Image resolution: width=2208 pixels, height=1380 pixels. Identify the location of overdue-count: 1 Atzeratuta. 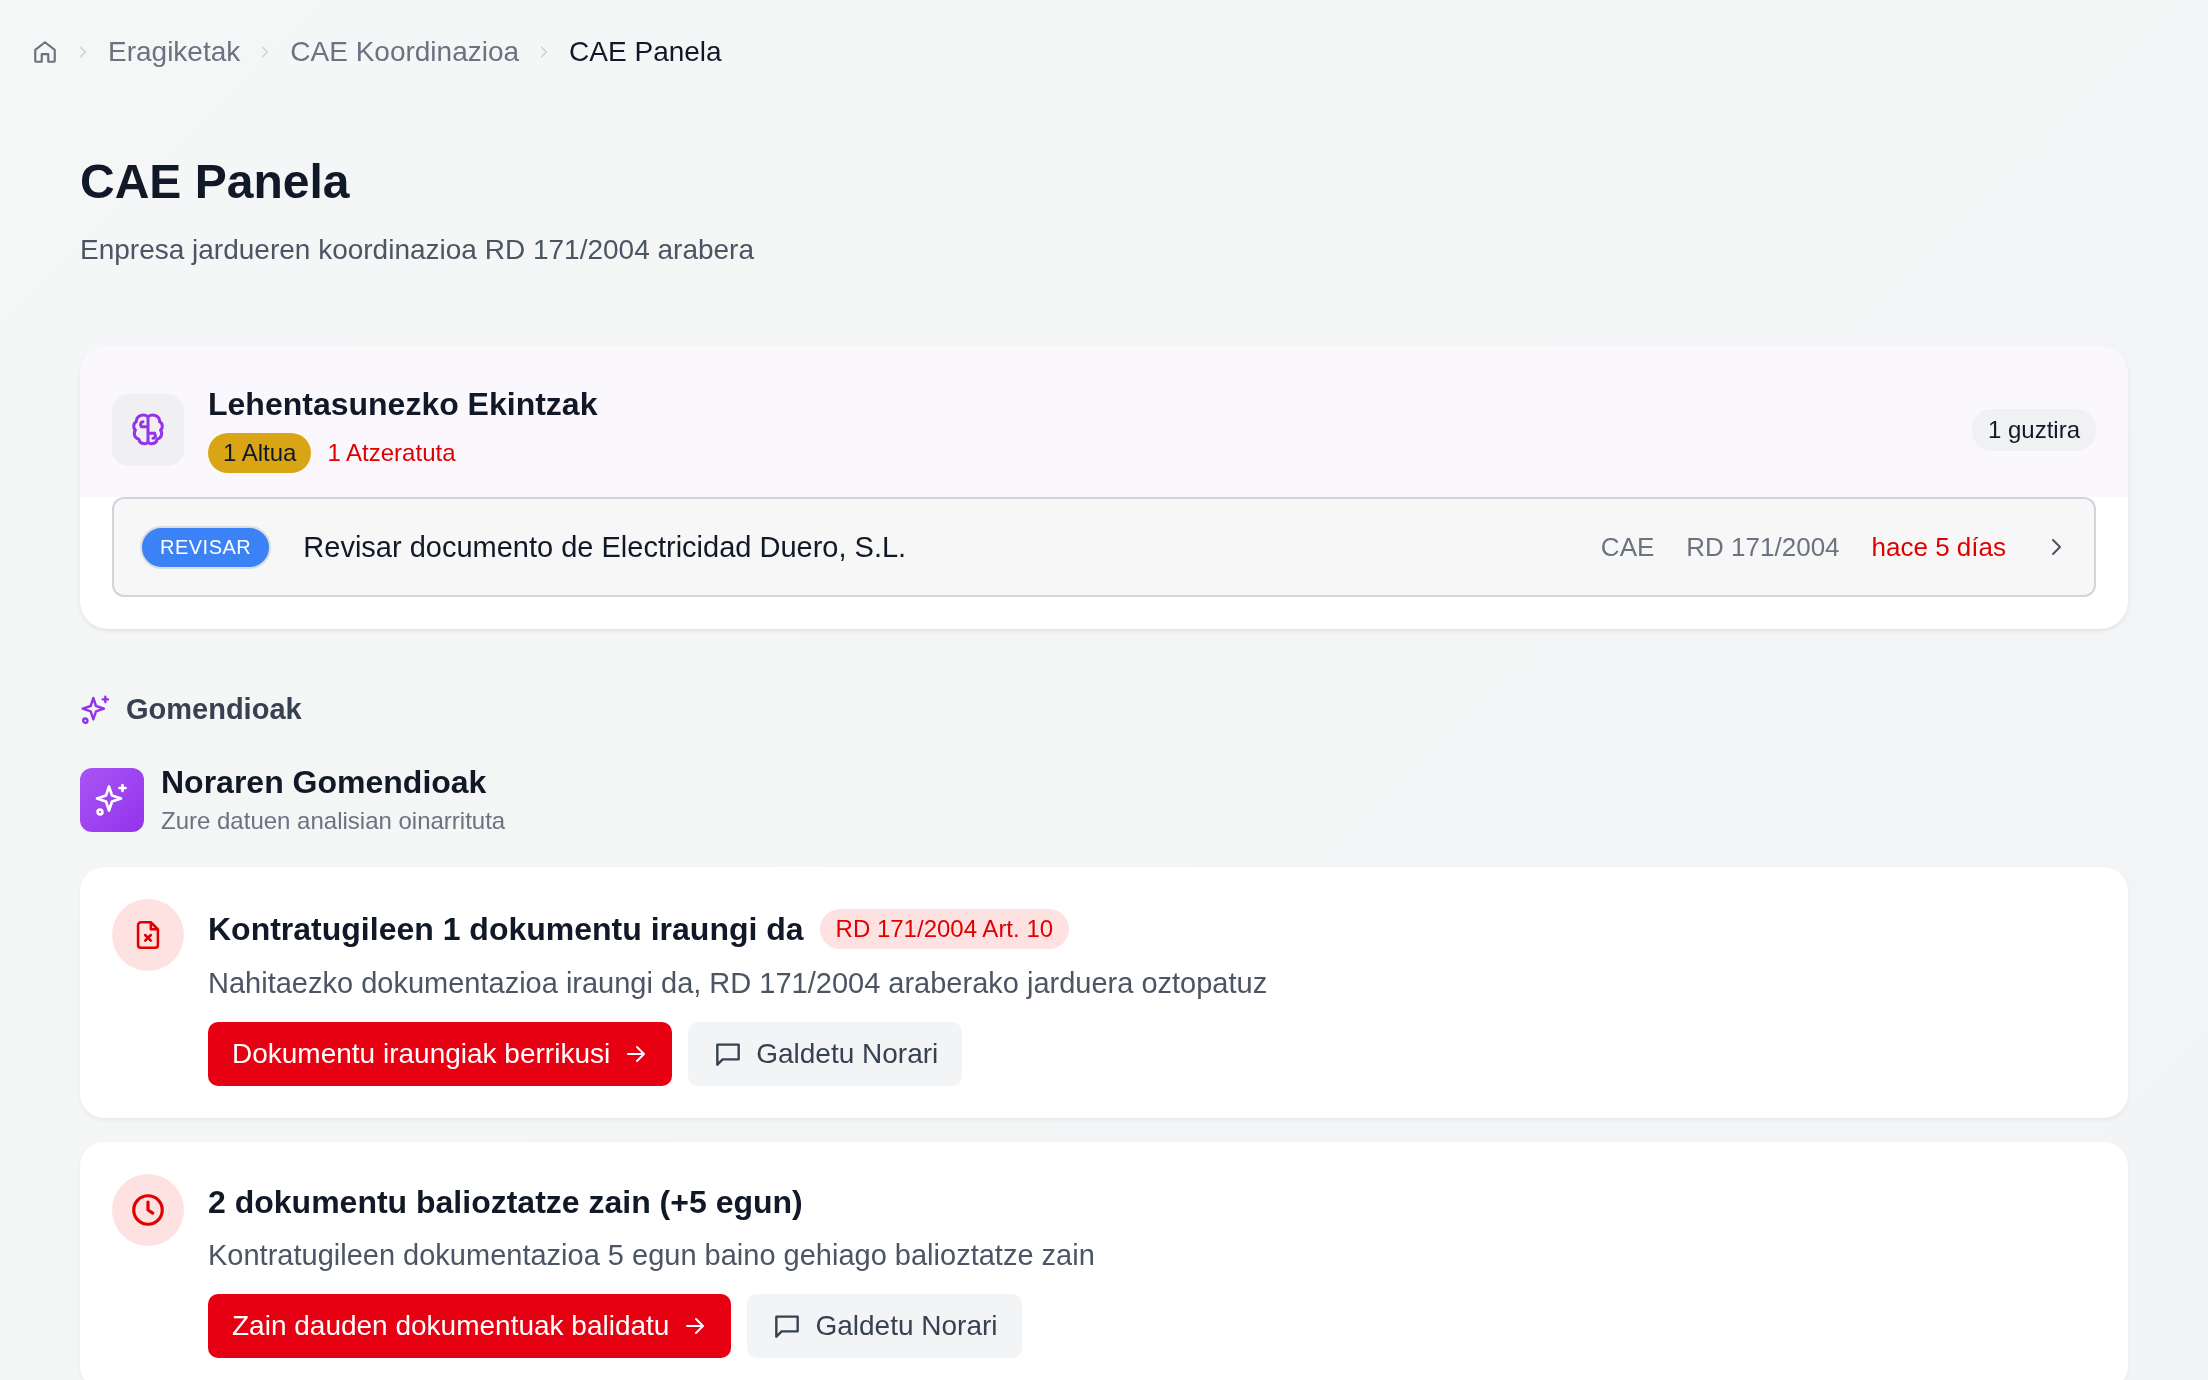
(391, 453).